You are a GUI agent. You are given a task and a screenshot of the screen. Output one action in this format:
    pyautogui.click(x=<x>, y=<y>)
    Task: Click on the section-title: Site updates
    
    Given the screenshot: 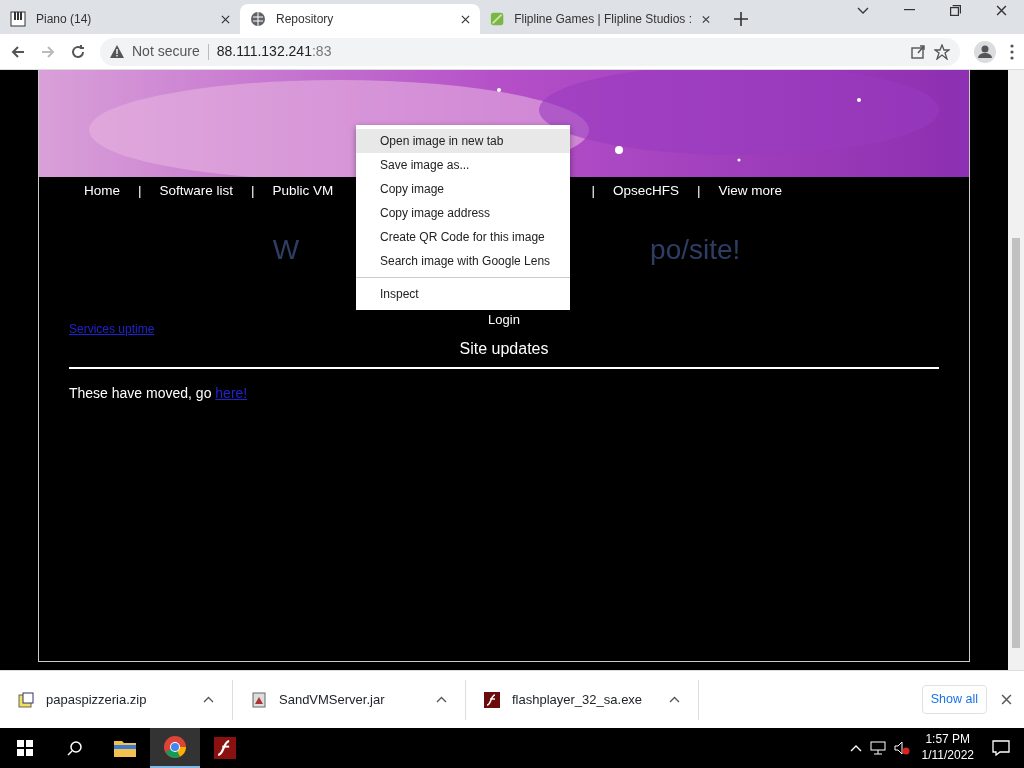 What is the action you would take?
    pyautogui.click(x=504, y=349)
    